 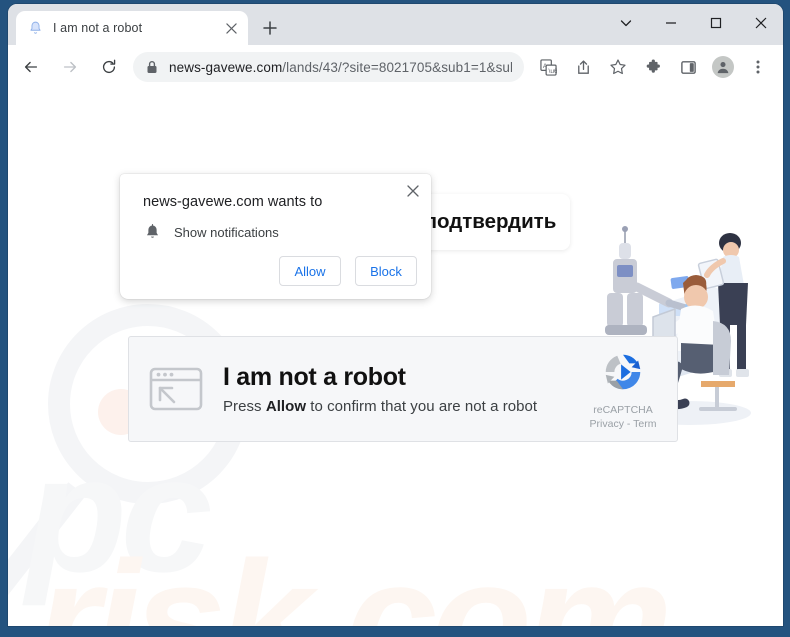 I want to click on profile-avatar, so click(x=723, y=67).